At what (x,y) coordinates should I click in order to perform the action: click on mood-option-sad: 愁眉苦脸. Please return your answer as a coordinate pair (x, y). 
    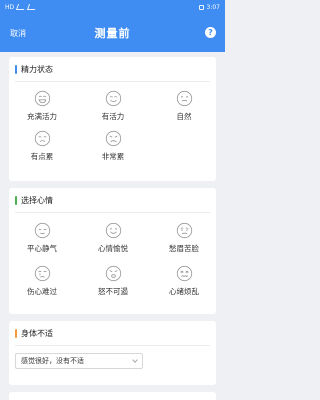
    Looking at the image, I should click on (184, 238).